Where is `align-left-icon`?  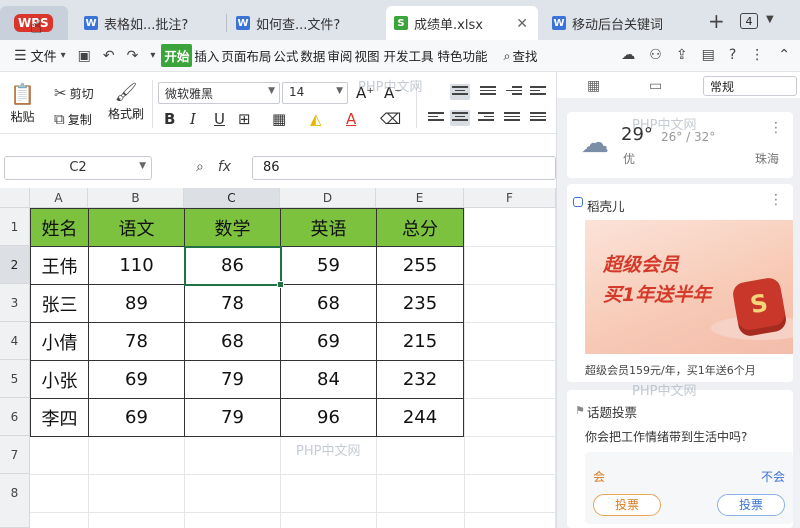
align-left-icon is located at coordinates (436, 118).